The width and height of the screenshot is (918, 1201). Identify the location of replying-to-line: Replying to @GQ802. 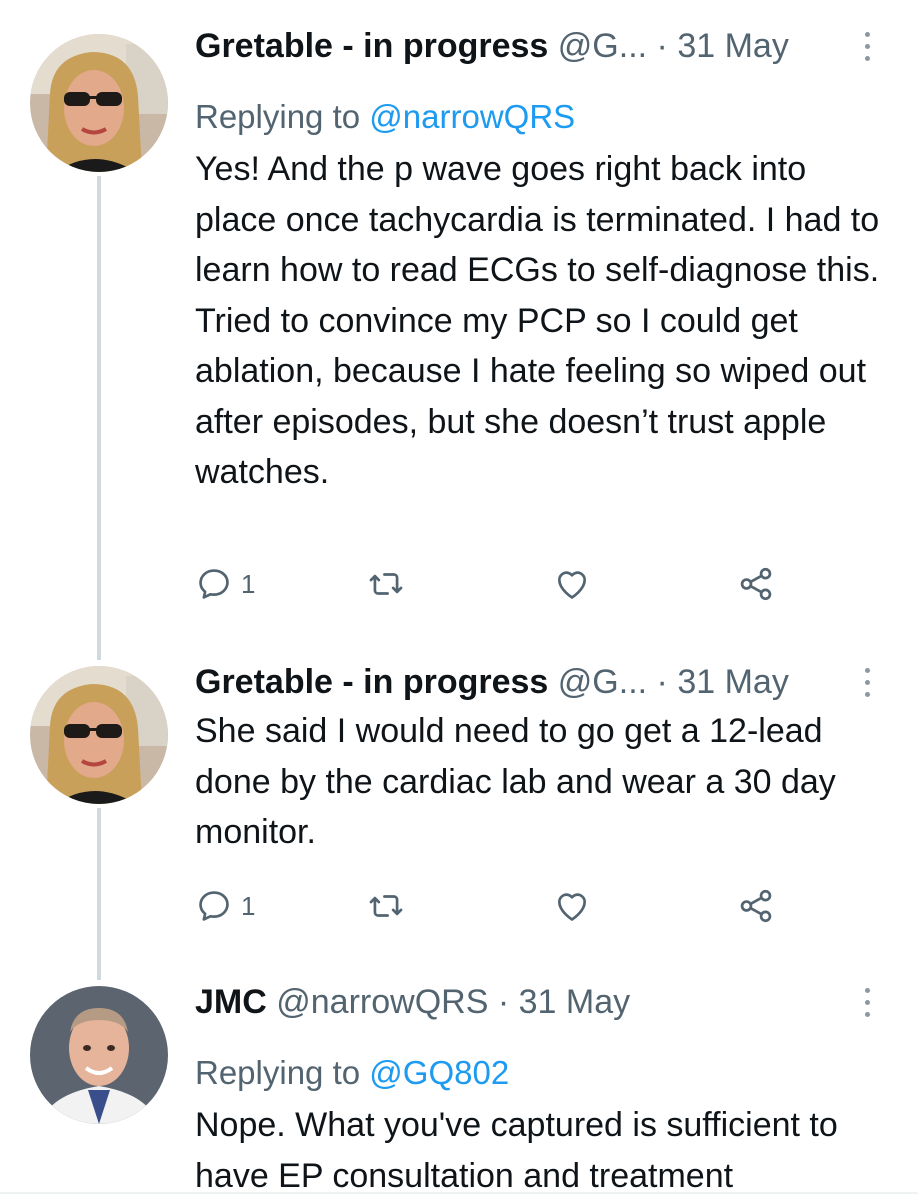
(556, 1073).